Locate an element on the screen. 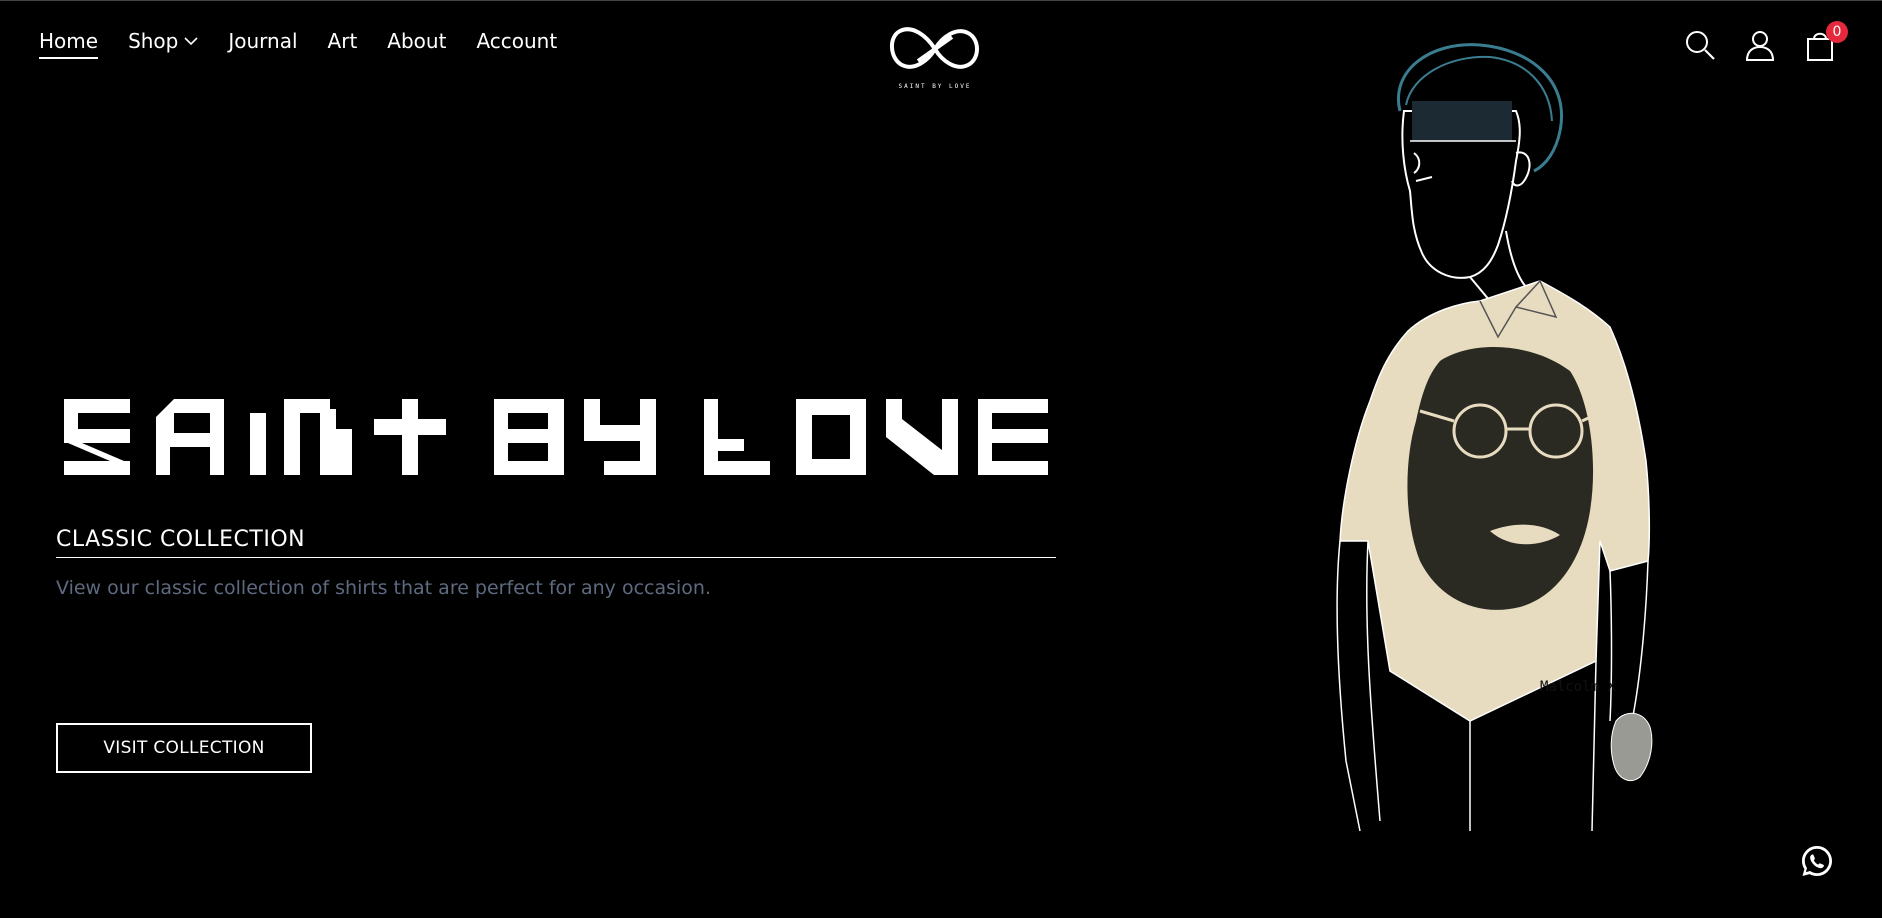 This screenshot has width=1882, height=918. account-button is located at coordinates (1760, 45).